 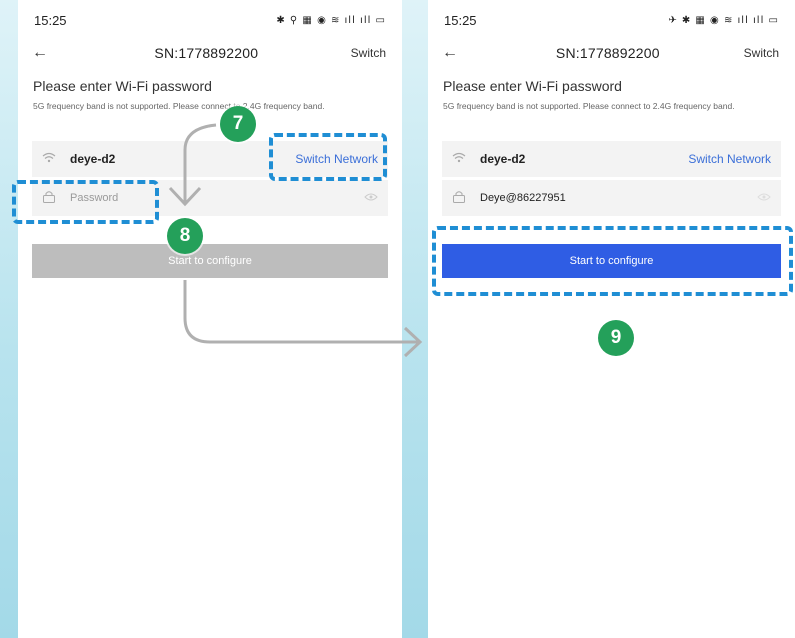 I want to click on highlight-password-field, so click(x=85, y=202).